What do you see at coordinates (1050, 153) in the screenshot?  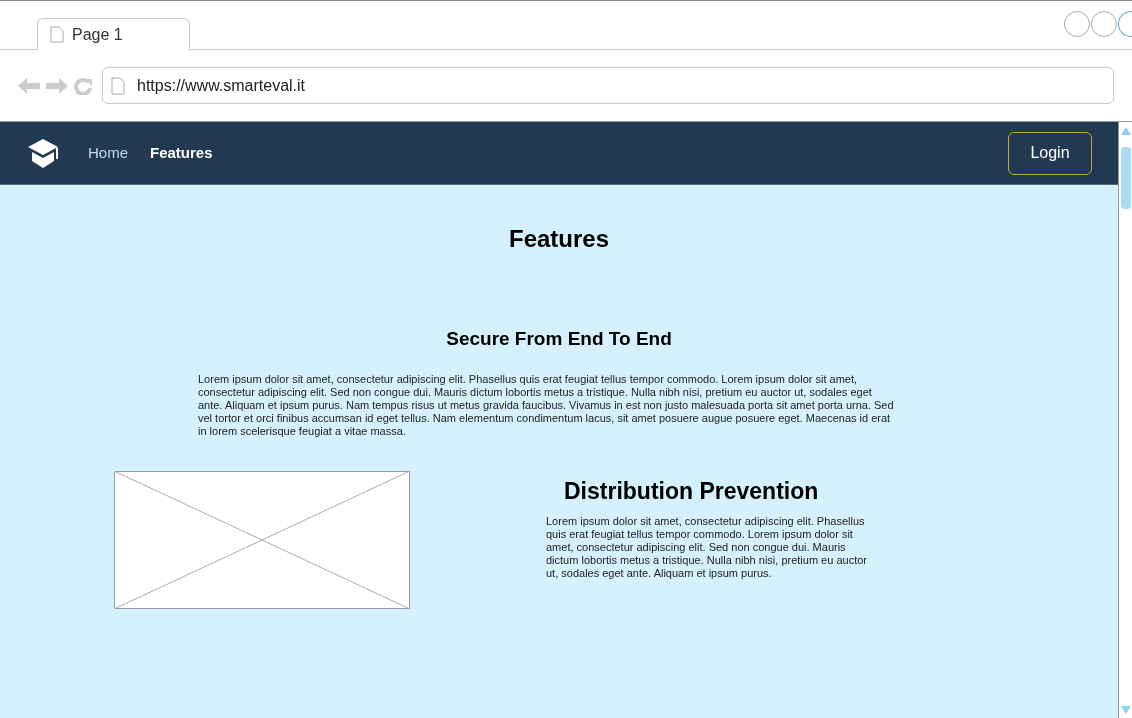 I see `login-button: Login` at bounding box center [1050, 153].